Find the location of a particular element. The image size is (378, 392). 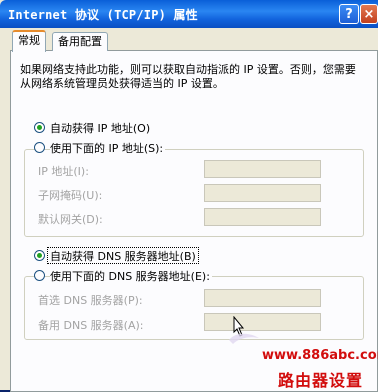

subnet-mask-label: 子网掩码(U): is located at coordinates (70, 195).